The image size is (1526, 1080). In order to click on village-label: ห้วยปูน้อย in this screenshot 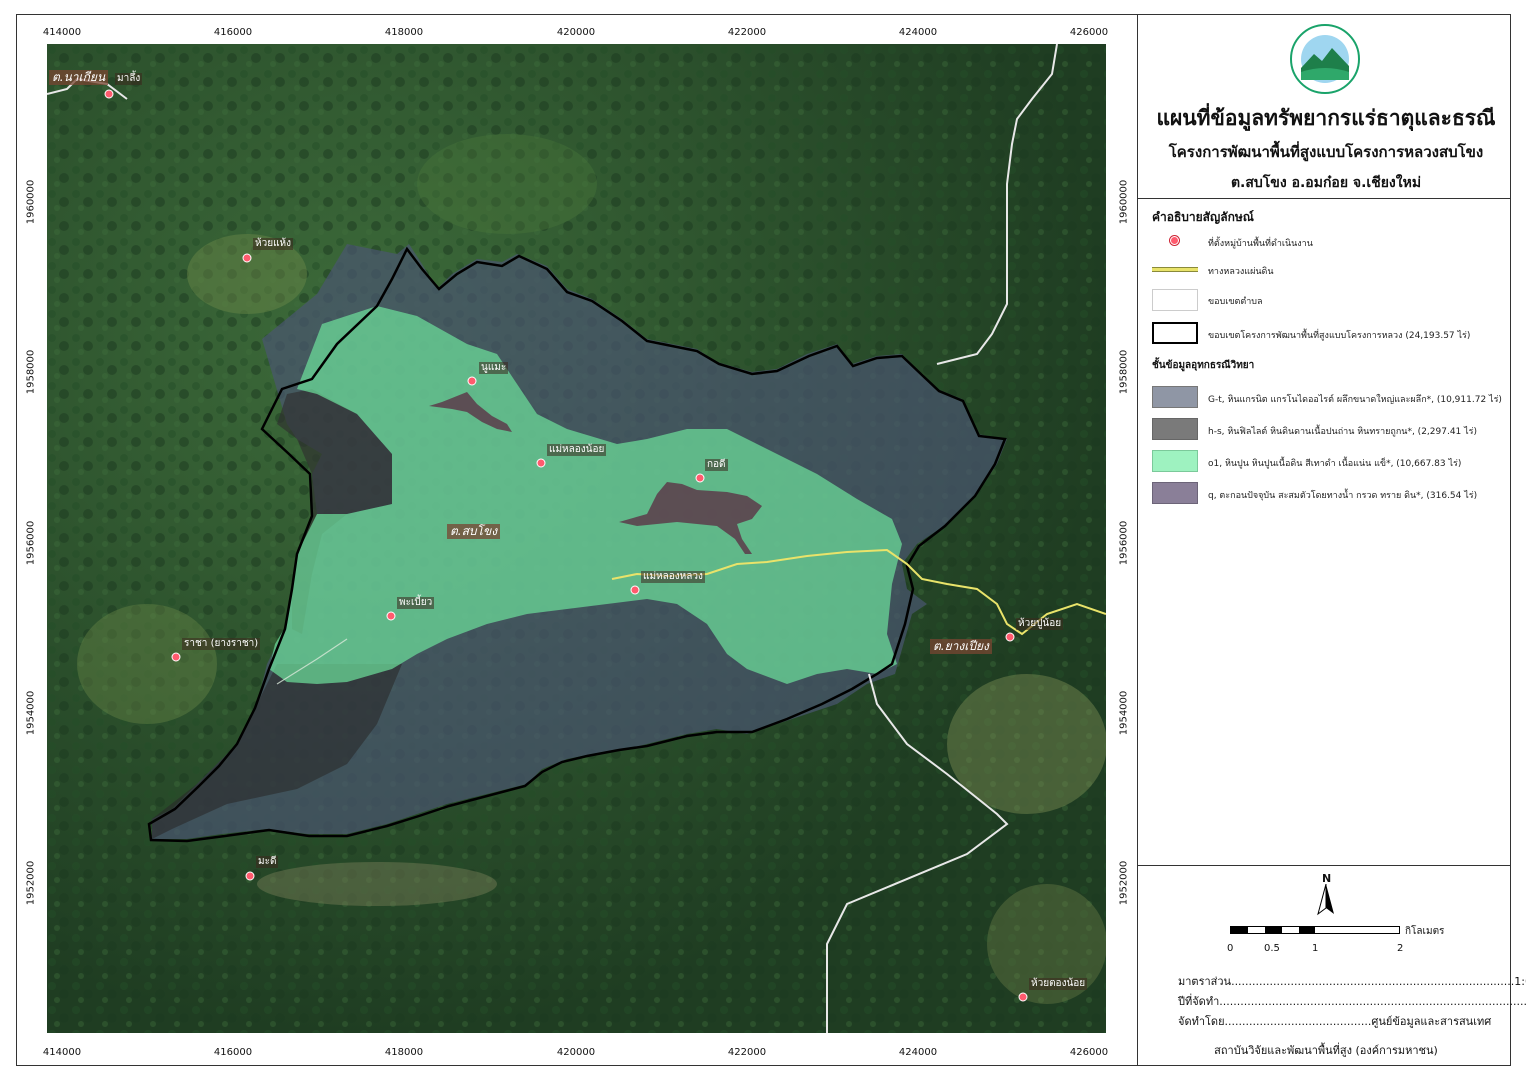, I will do `click(1040, 624)`.